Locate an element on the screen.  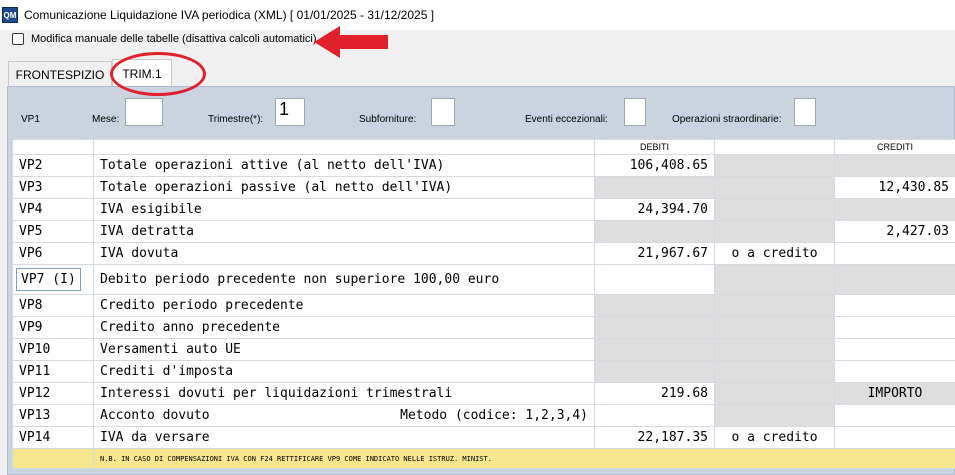
table-row: VP10 Versamenti auto UE is located at coordinates (483, 349).